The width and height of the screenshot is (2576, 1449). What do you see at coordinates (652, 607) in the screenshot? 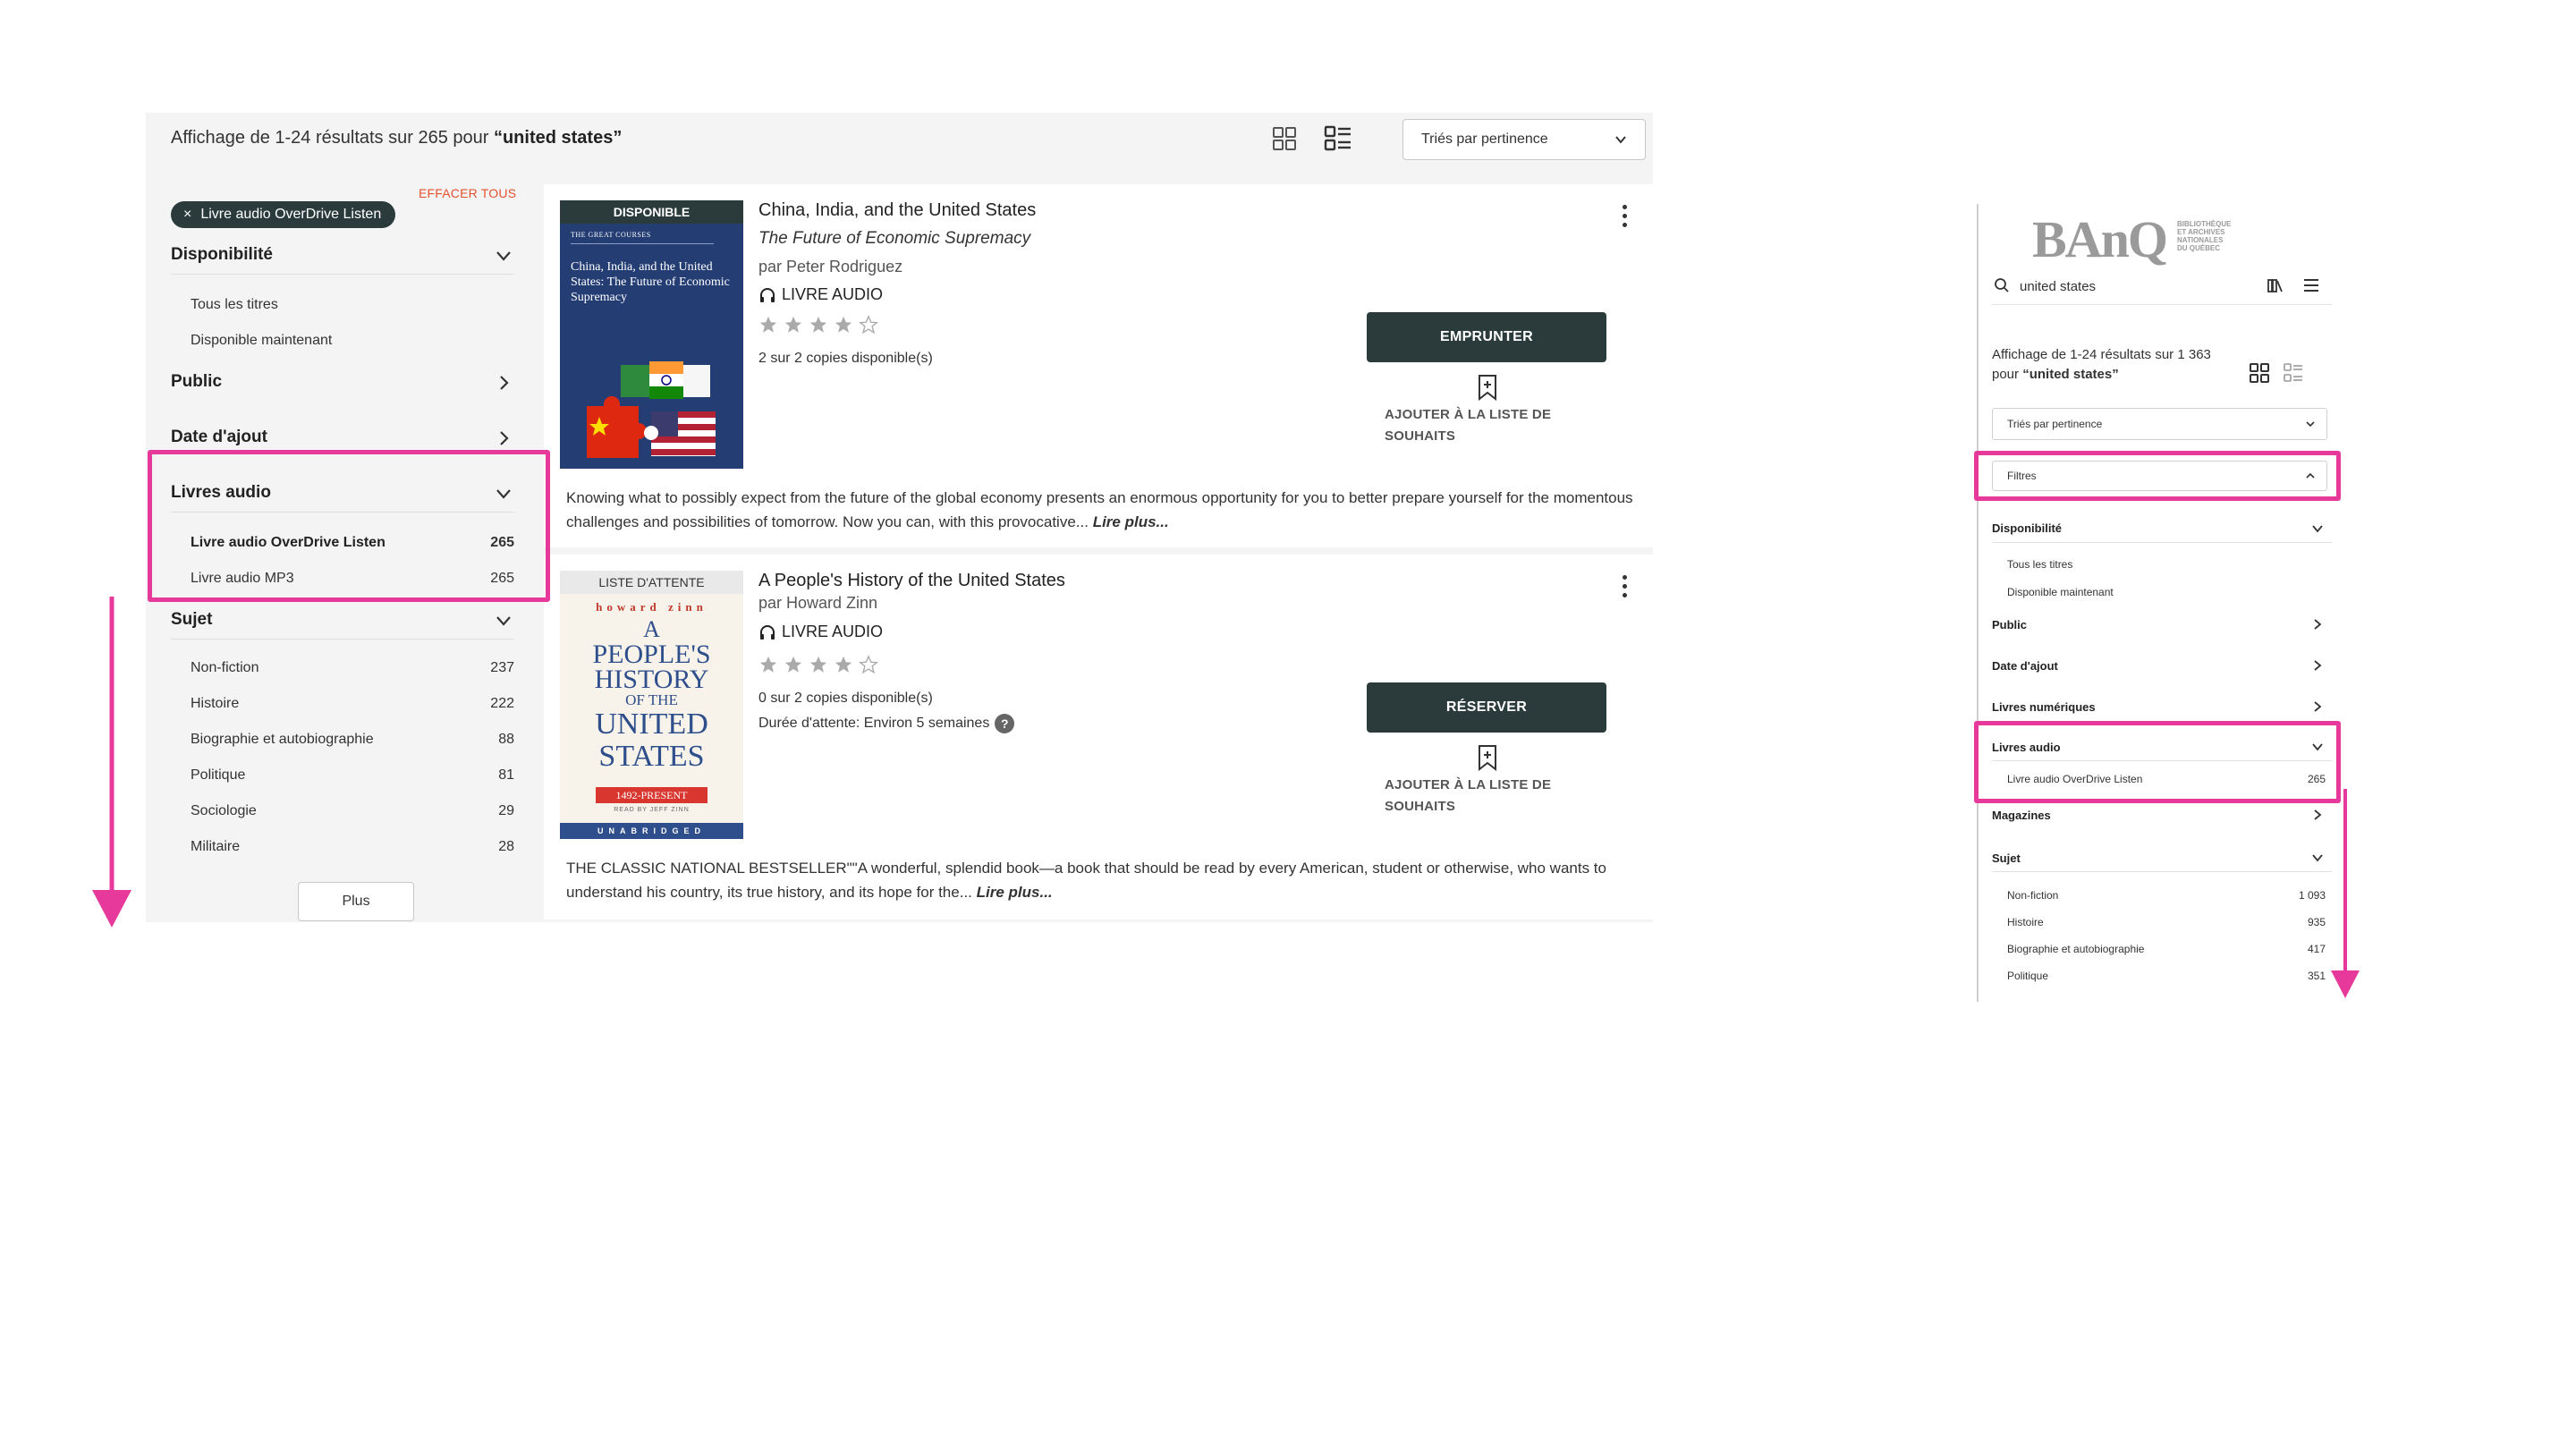
I see `cover-author: howard zinn` at bounding box center [652, 607].